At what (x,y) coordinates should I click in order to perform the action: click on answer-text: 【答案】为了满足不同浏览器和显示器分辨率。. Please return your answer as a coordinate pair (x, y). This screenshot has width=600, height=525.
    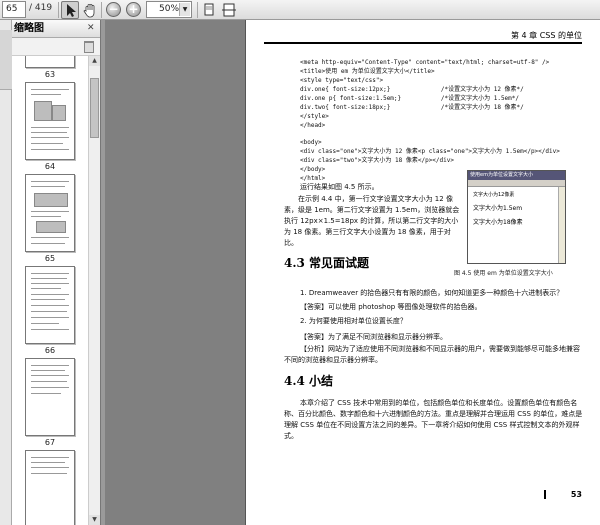
    Looking at the image, I should click on (373, 337).